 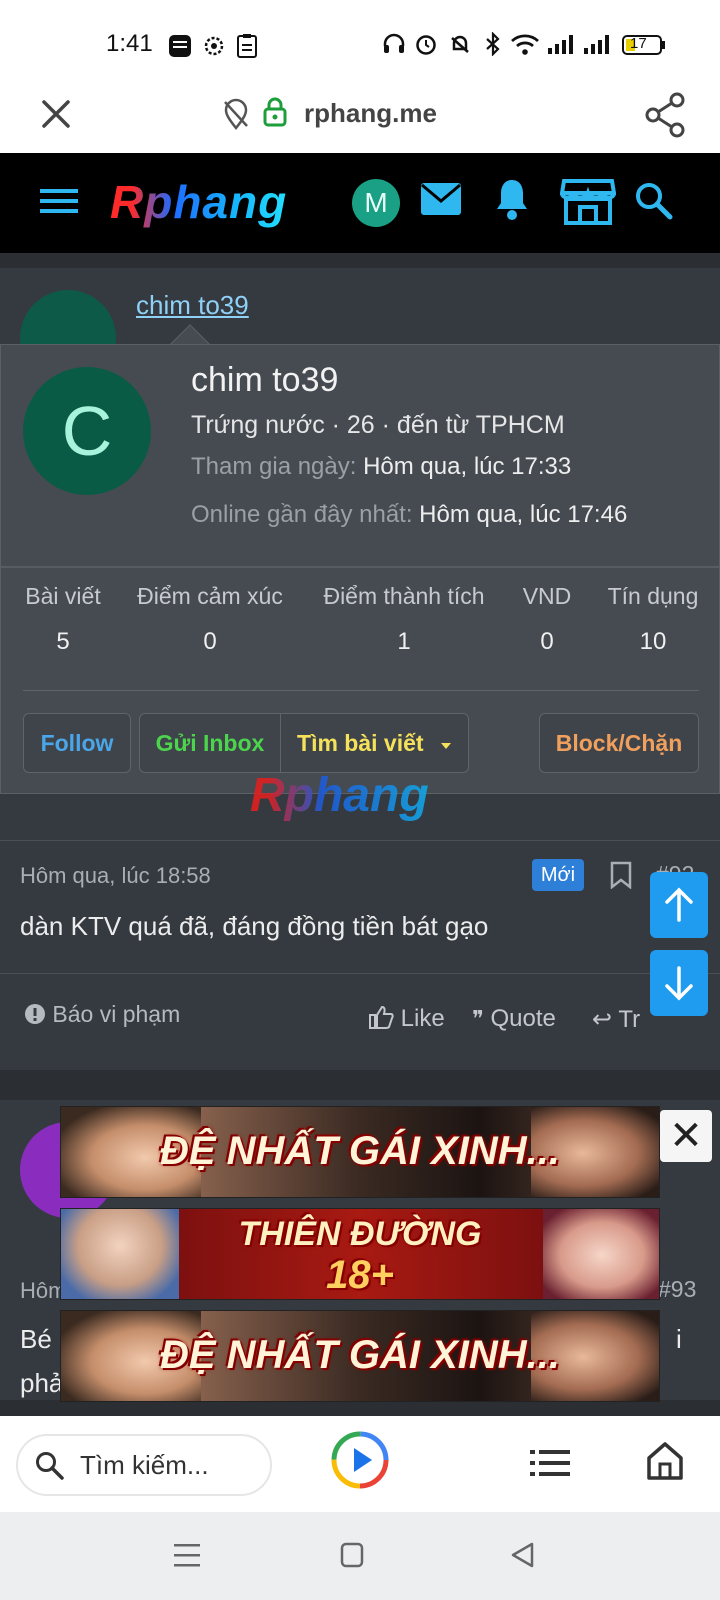 I want to click on site-header: Rphang M, so click(x=360, y=203).